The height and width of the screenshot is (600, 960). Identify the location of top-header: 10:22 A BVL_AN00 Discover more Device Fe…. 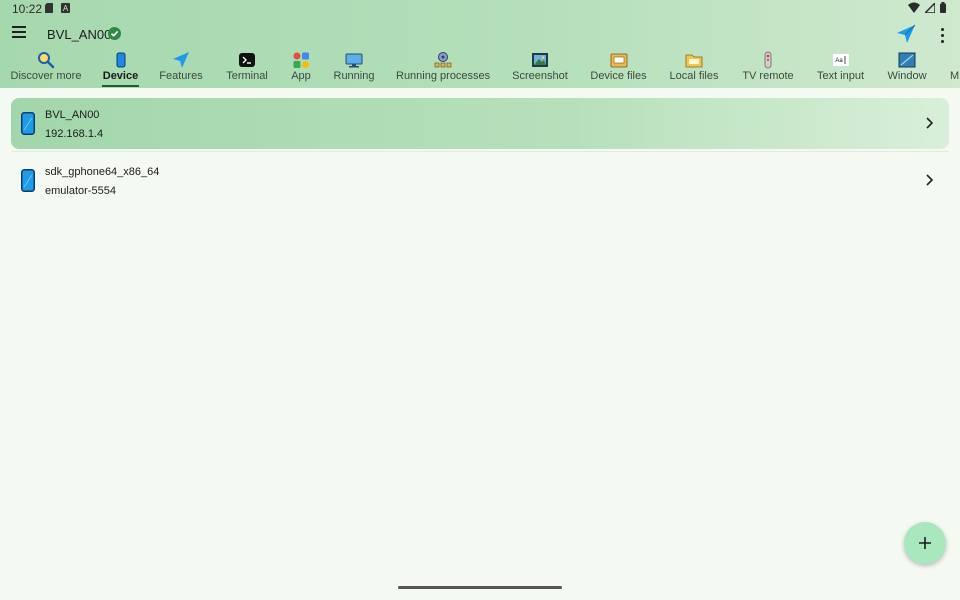
(480, 44).